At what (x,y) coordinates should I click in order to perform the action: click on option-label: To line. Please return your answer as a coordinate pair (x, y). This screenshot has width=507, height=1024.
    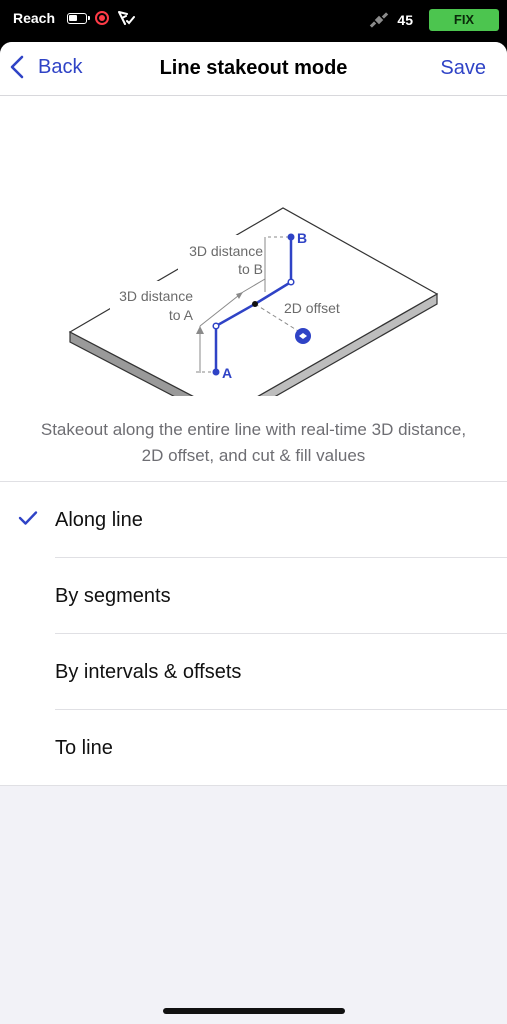
    Looking at the image, I should click on (84, 747).